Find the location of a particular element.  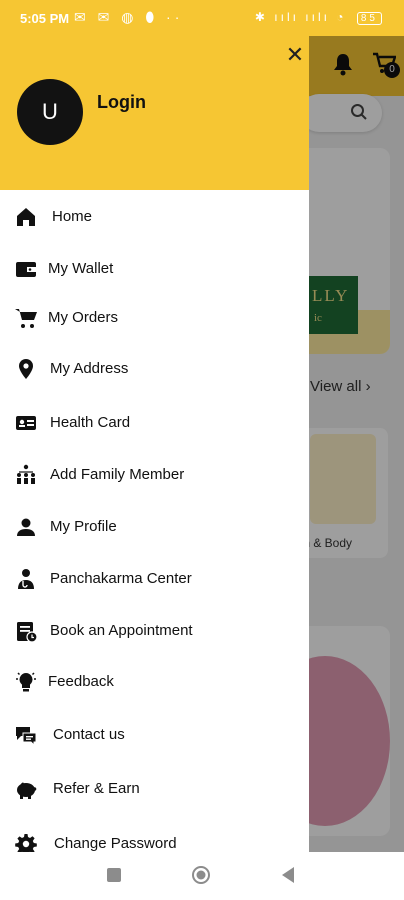

location-pin-icon is located at coordinates (26, 369).